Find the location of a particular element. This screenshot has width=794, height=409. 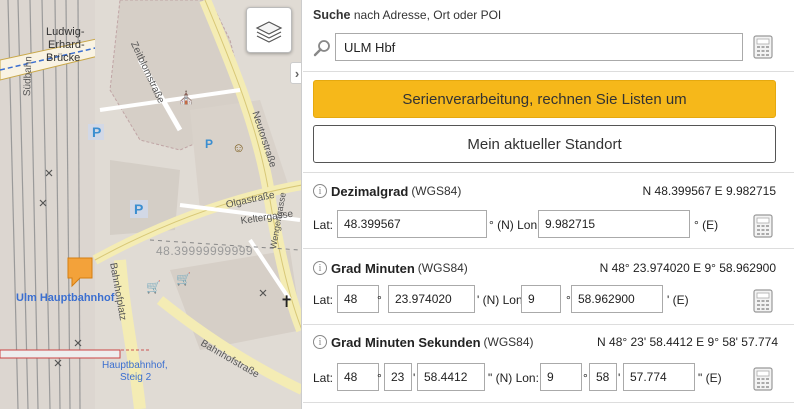

dms-lon-deg-input is located at coordinates (561, 377).